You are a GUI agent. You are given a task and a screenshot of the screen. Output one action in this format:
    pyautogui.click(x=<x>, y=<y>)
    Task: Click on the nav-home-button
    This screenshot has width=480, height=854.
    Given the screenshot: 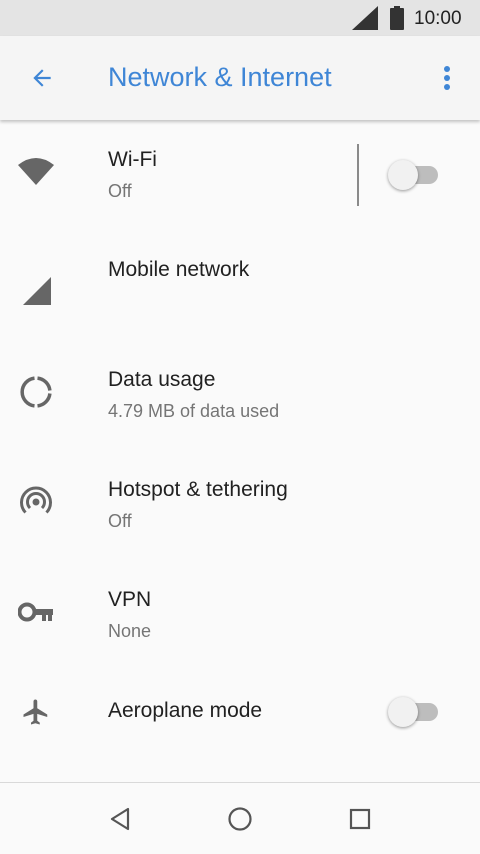 What is the action you would take?
    pyautogui.click(x=240, y=819)
    